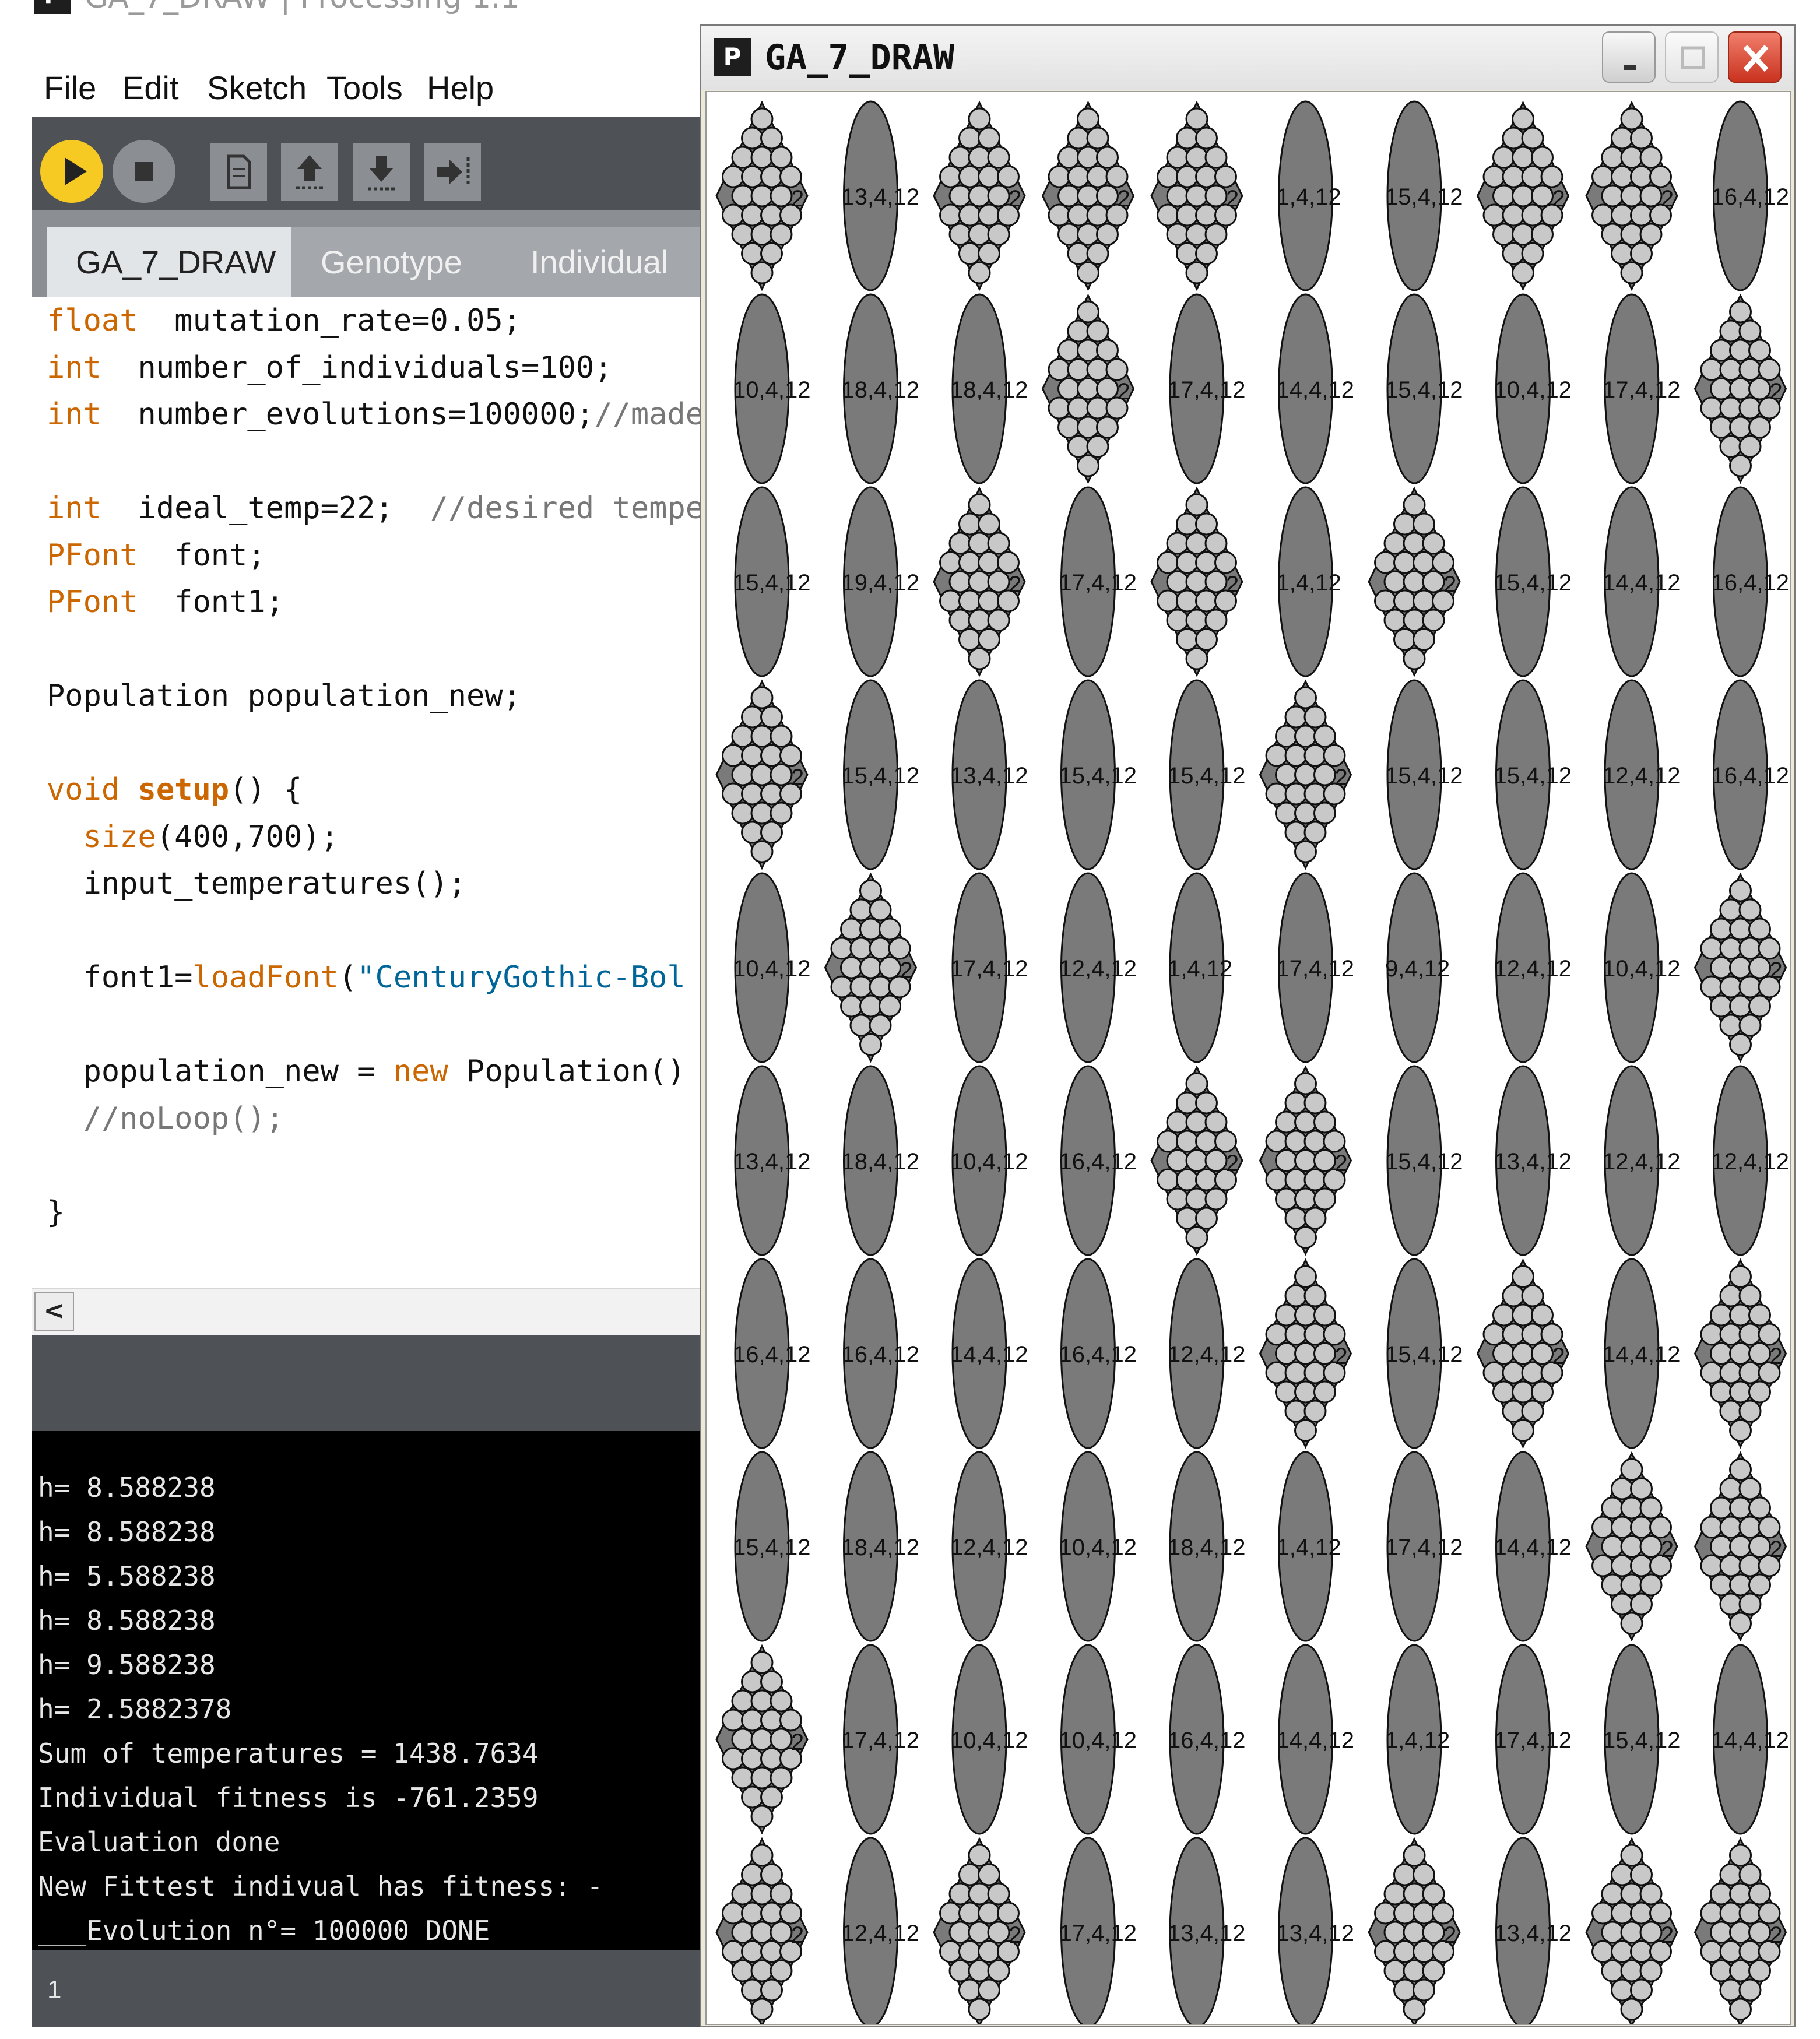 The width and height of the screenshot is (1820, 2039). I want to click on save-icon, so click(381, 173).